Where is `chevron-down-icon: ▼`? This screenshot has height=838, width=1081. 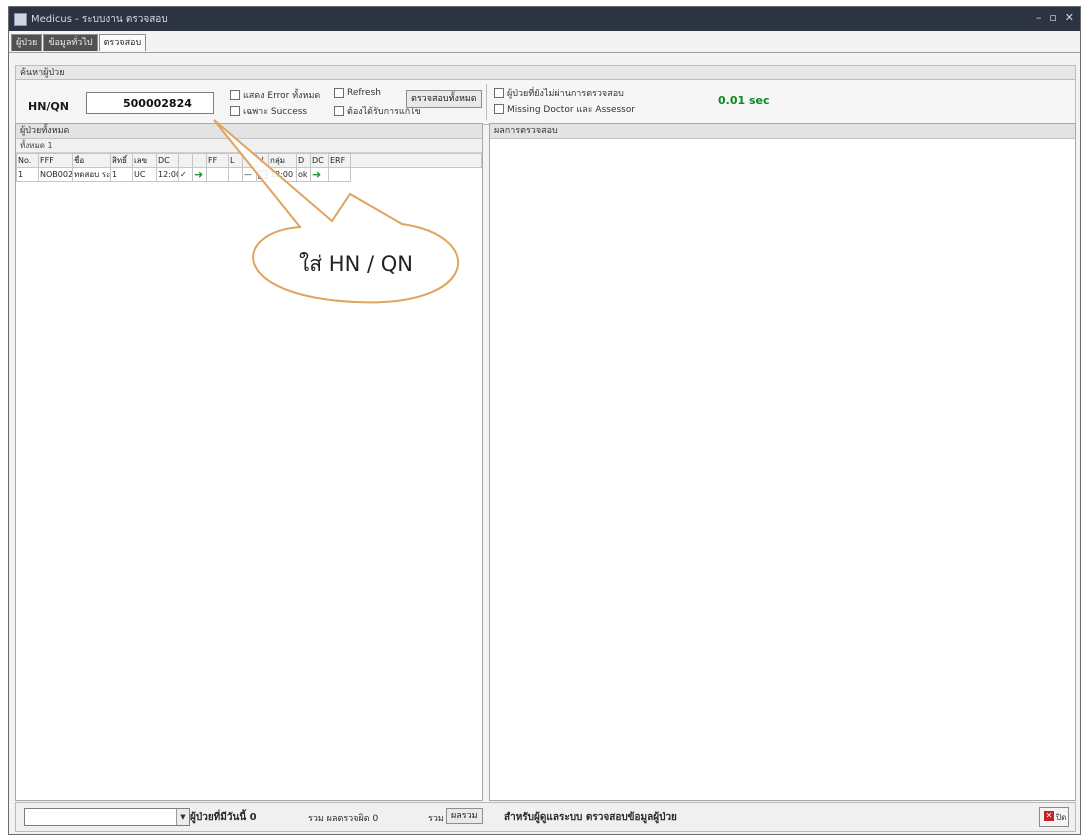 chevron-down-icon: ▼ is located at coordinates (182, 817).